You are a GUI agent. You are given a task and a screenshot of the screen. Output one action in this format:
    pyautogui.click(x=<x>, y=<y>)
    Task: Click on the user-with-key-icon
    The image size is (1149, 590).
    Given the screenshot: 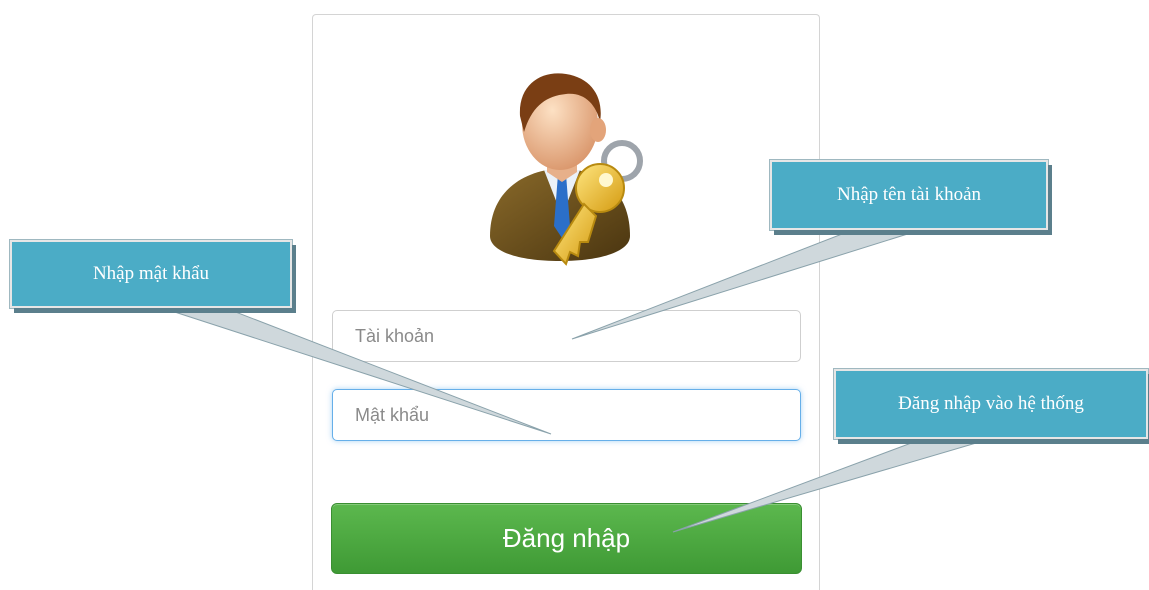 What is the action you would take?
    pyautogui.click(x=566, y=169)
    